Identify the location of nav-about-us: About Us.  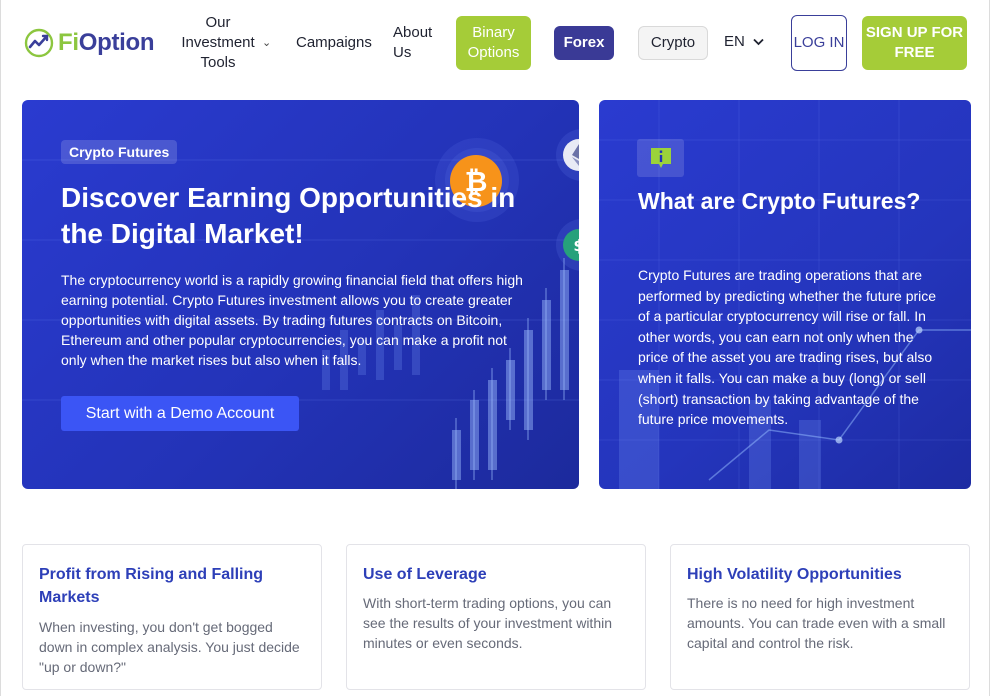
(417, 43).